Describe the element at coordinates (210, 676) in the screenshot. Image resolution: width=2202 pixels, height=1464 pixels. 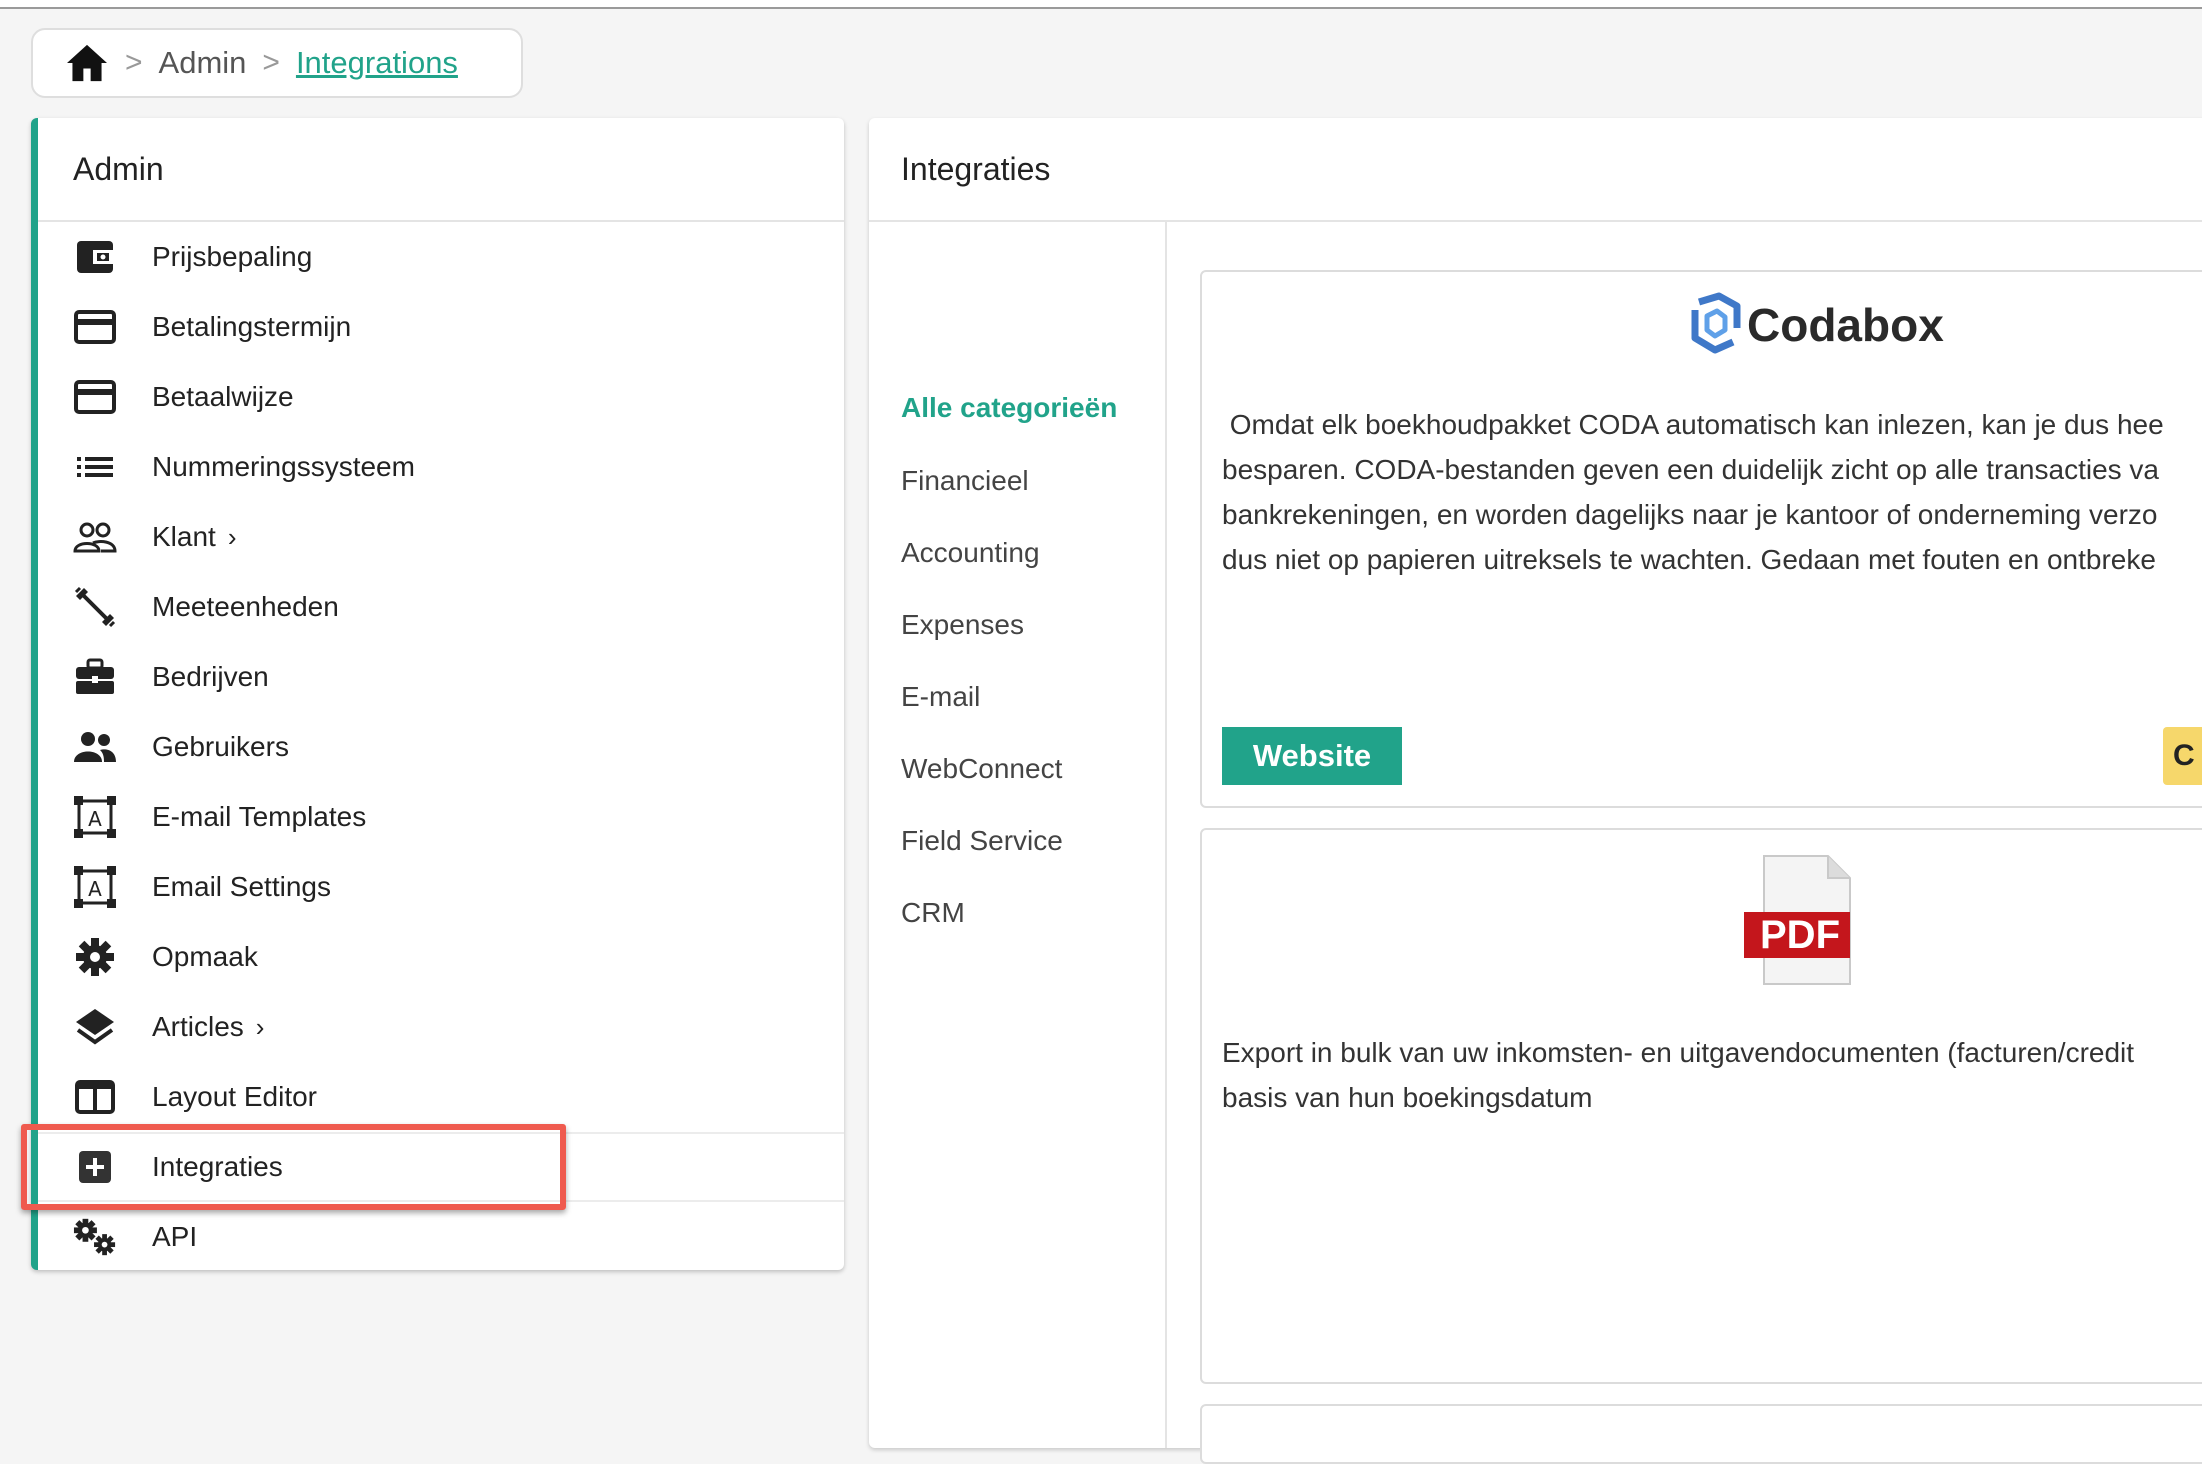
I see `sidebar-item-label: Bedrijven` at that location.